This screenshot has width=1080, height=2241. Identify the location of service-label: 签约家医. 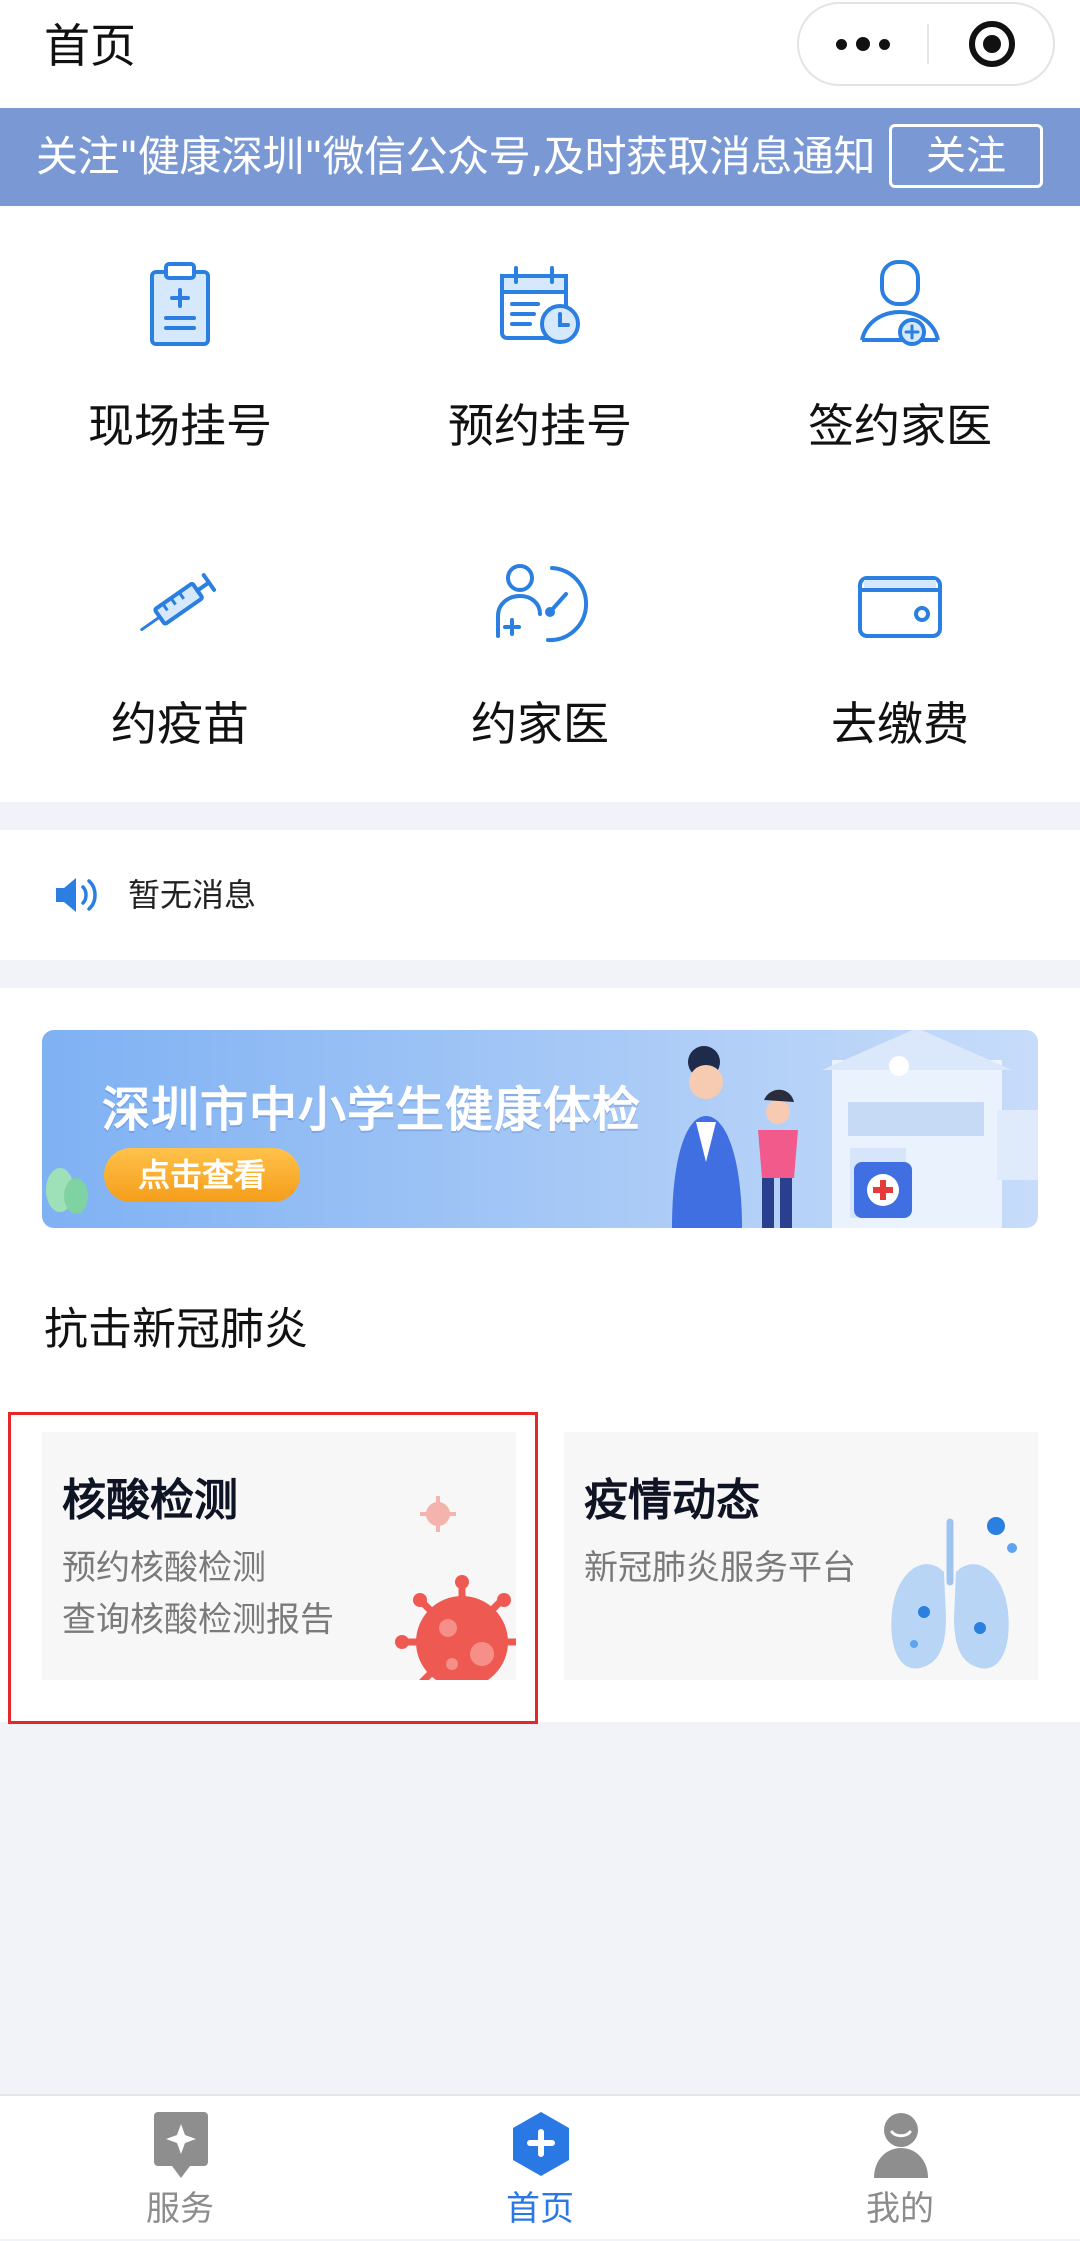
(900, 426).